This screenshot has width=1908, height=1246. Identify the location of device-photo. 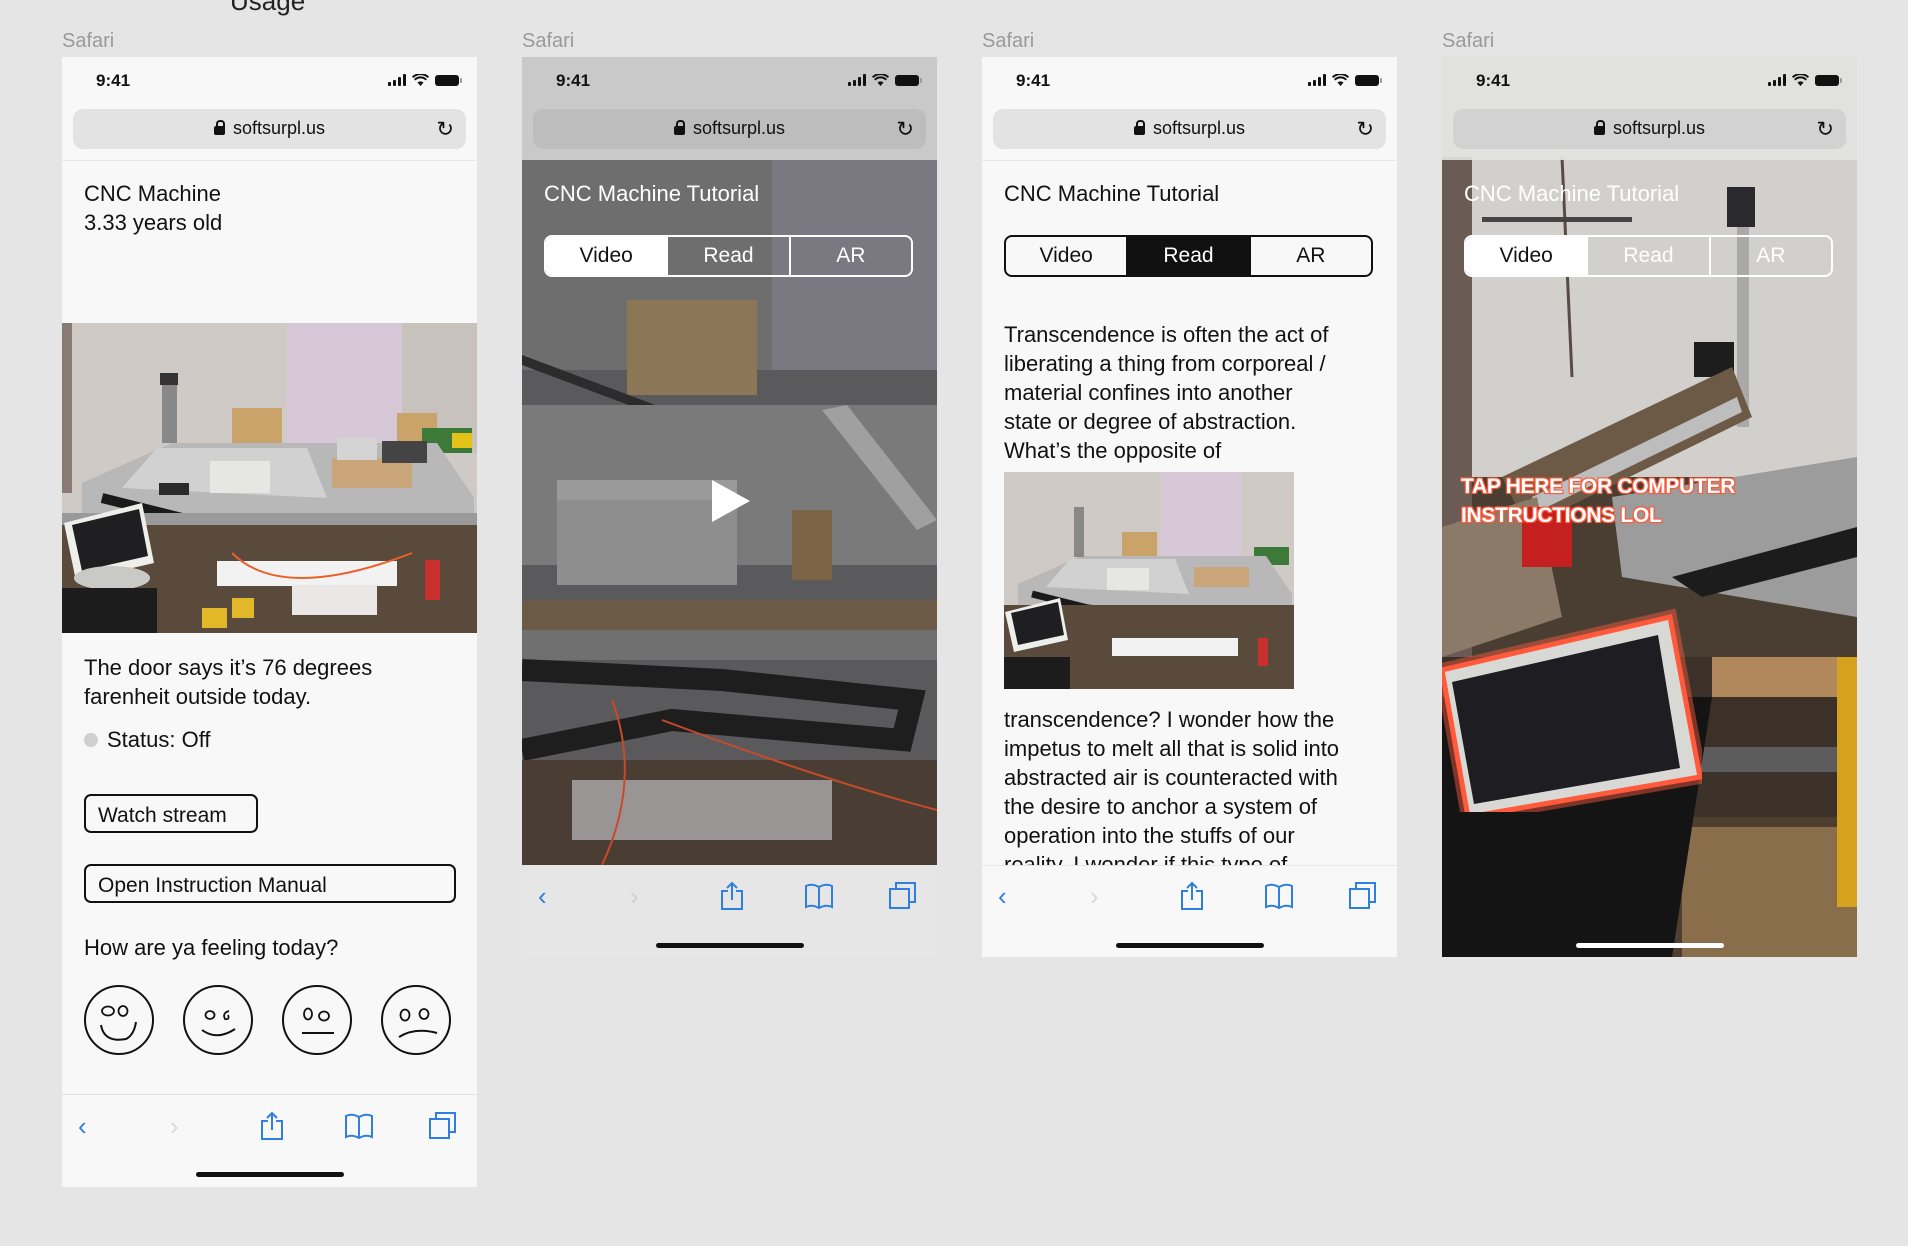
(269, 478).